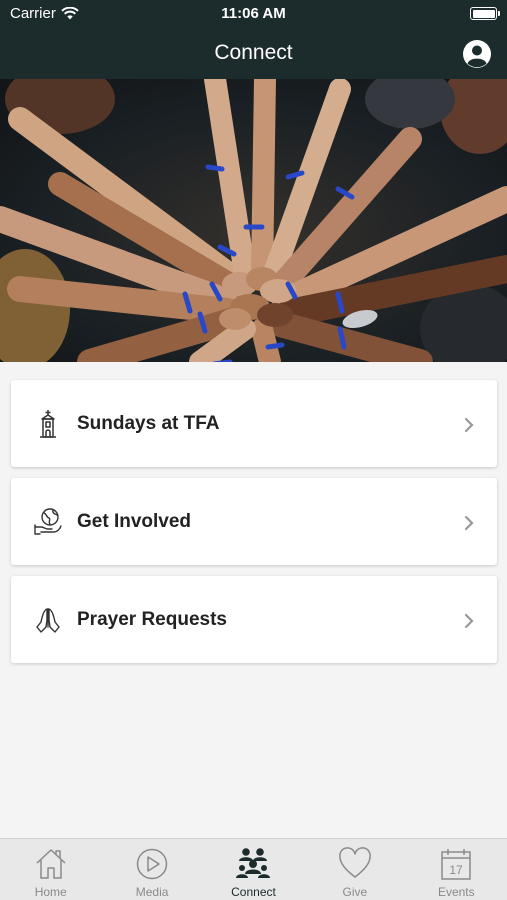 The image size is (507, 900). I want to click on play-icon, so click(152, 864).